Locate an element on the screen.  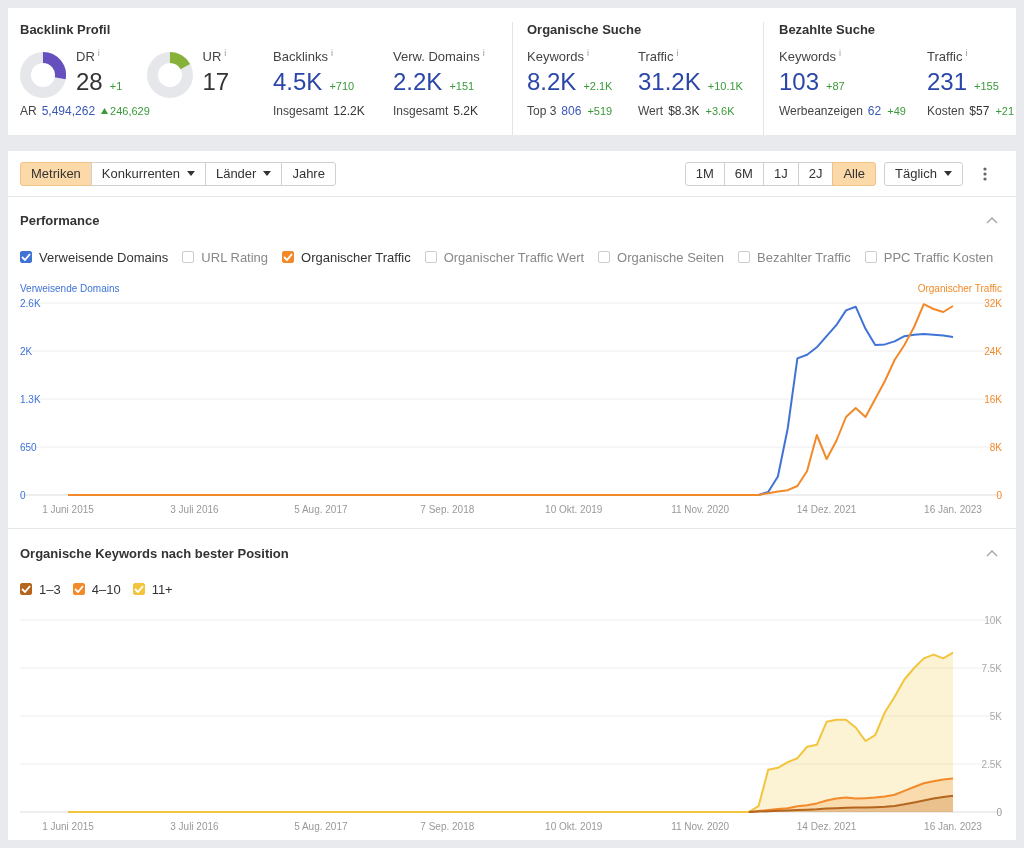
range-tab: 1M is located at coordinates (704, 173).